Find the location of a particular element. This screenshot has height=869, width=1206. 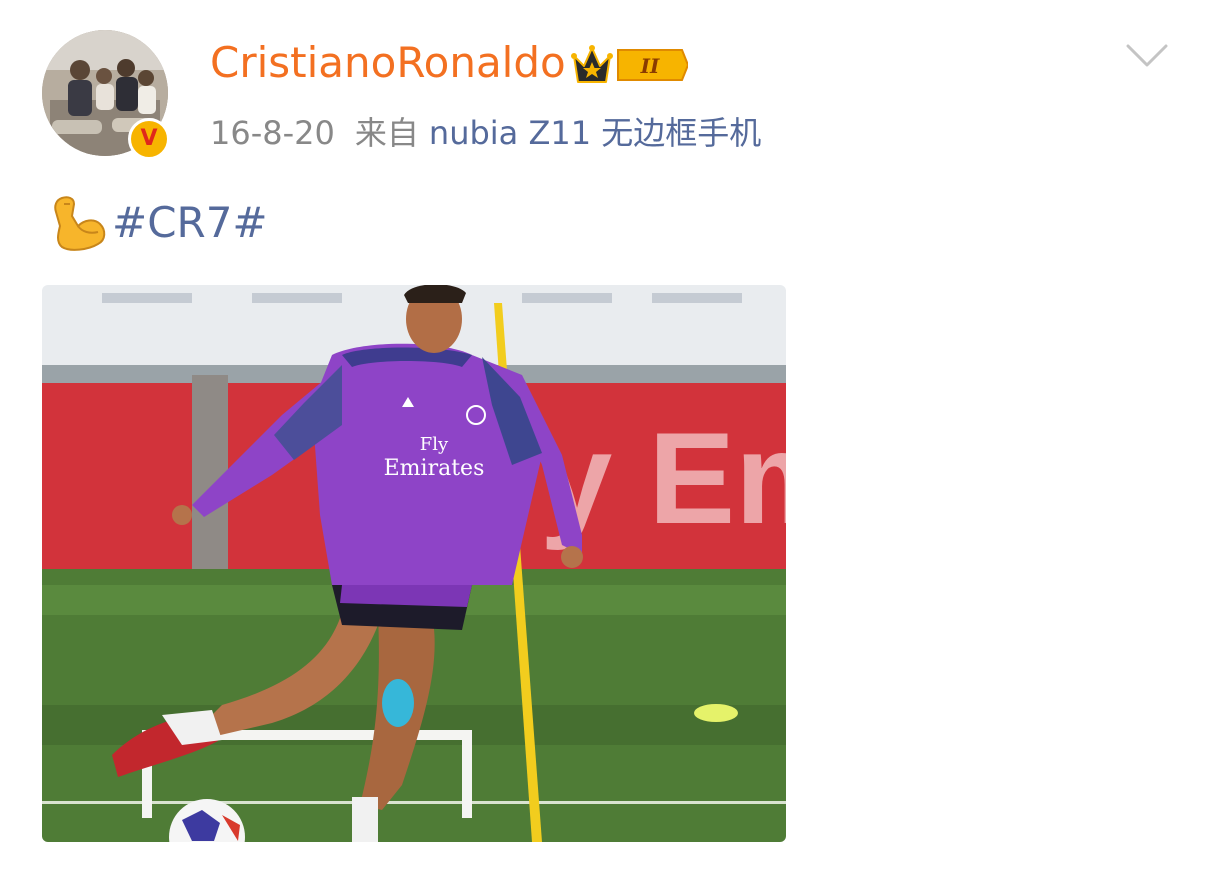

post-content: #CR7# is located at coordinates (158, 222).